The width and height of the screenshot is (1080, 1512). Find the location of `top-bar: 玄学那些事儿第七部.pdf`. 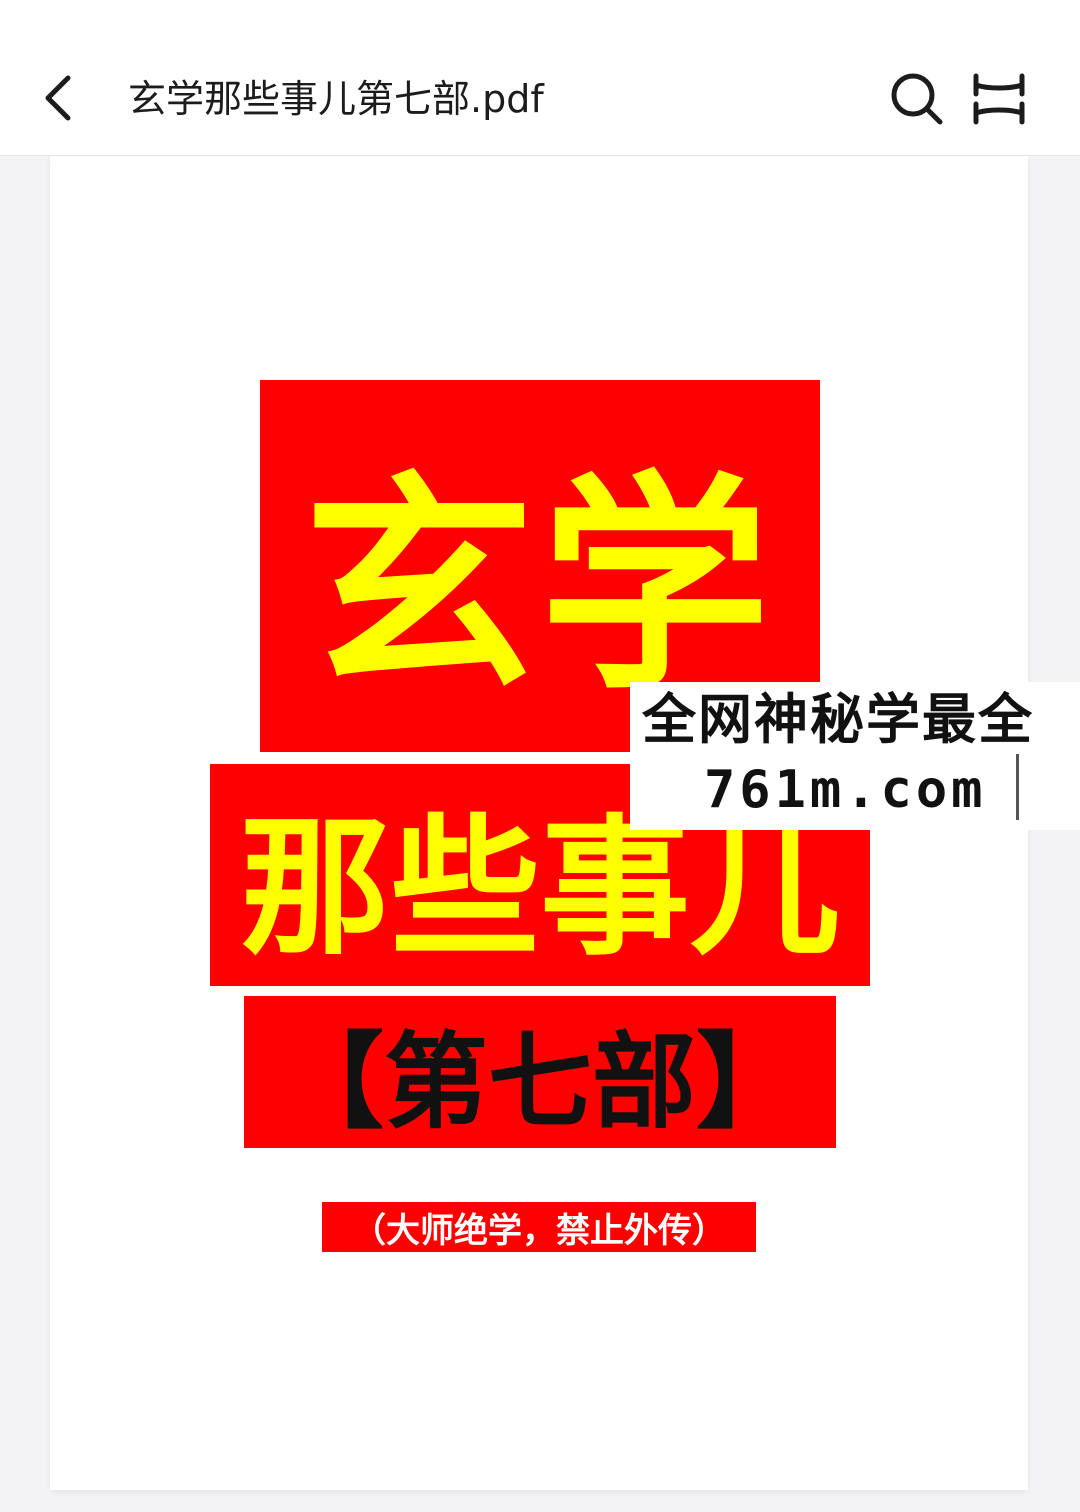

top-bar: 玄学那些事儿第七部.pdf is located at coordinates (540, 78).